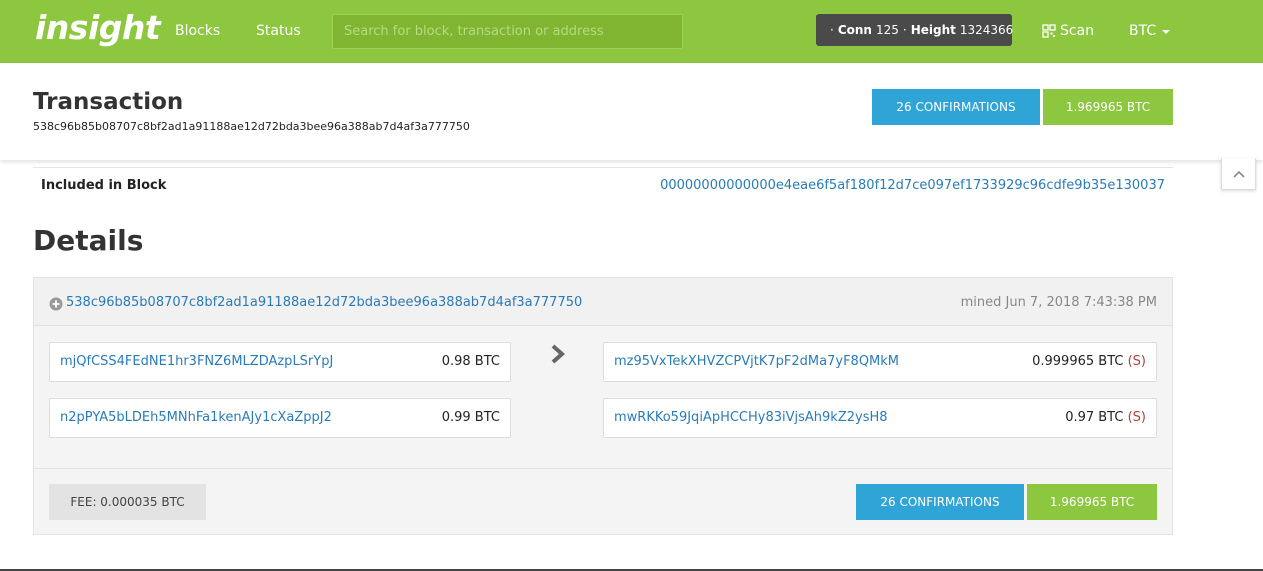 The width and height of the screenshot is (1263, 571). I want to click on conn-label: Conn, so click(854, 30).